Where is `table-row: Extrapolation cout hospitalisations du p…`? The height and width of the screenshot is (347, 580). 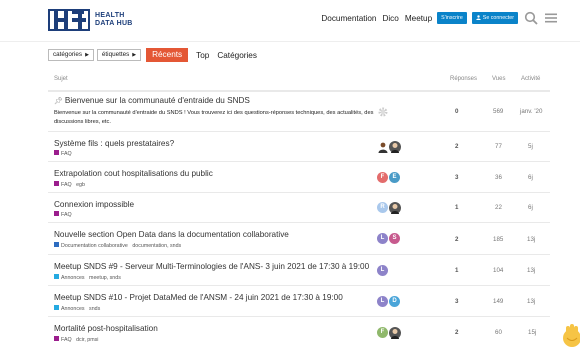
table-row: Extrapolation cout hospitalisations du p… is located at coordinates (299, 177).